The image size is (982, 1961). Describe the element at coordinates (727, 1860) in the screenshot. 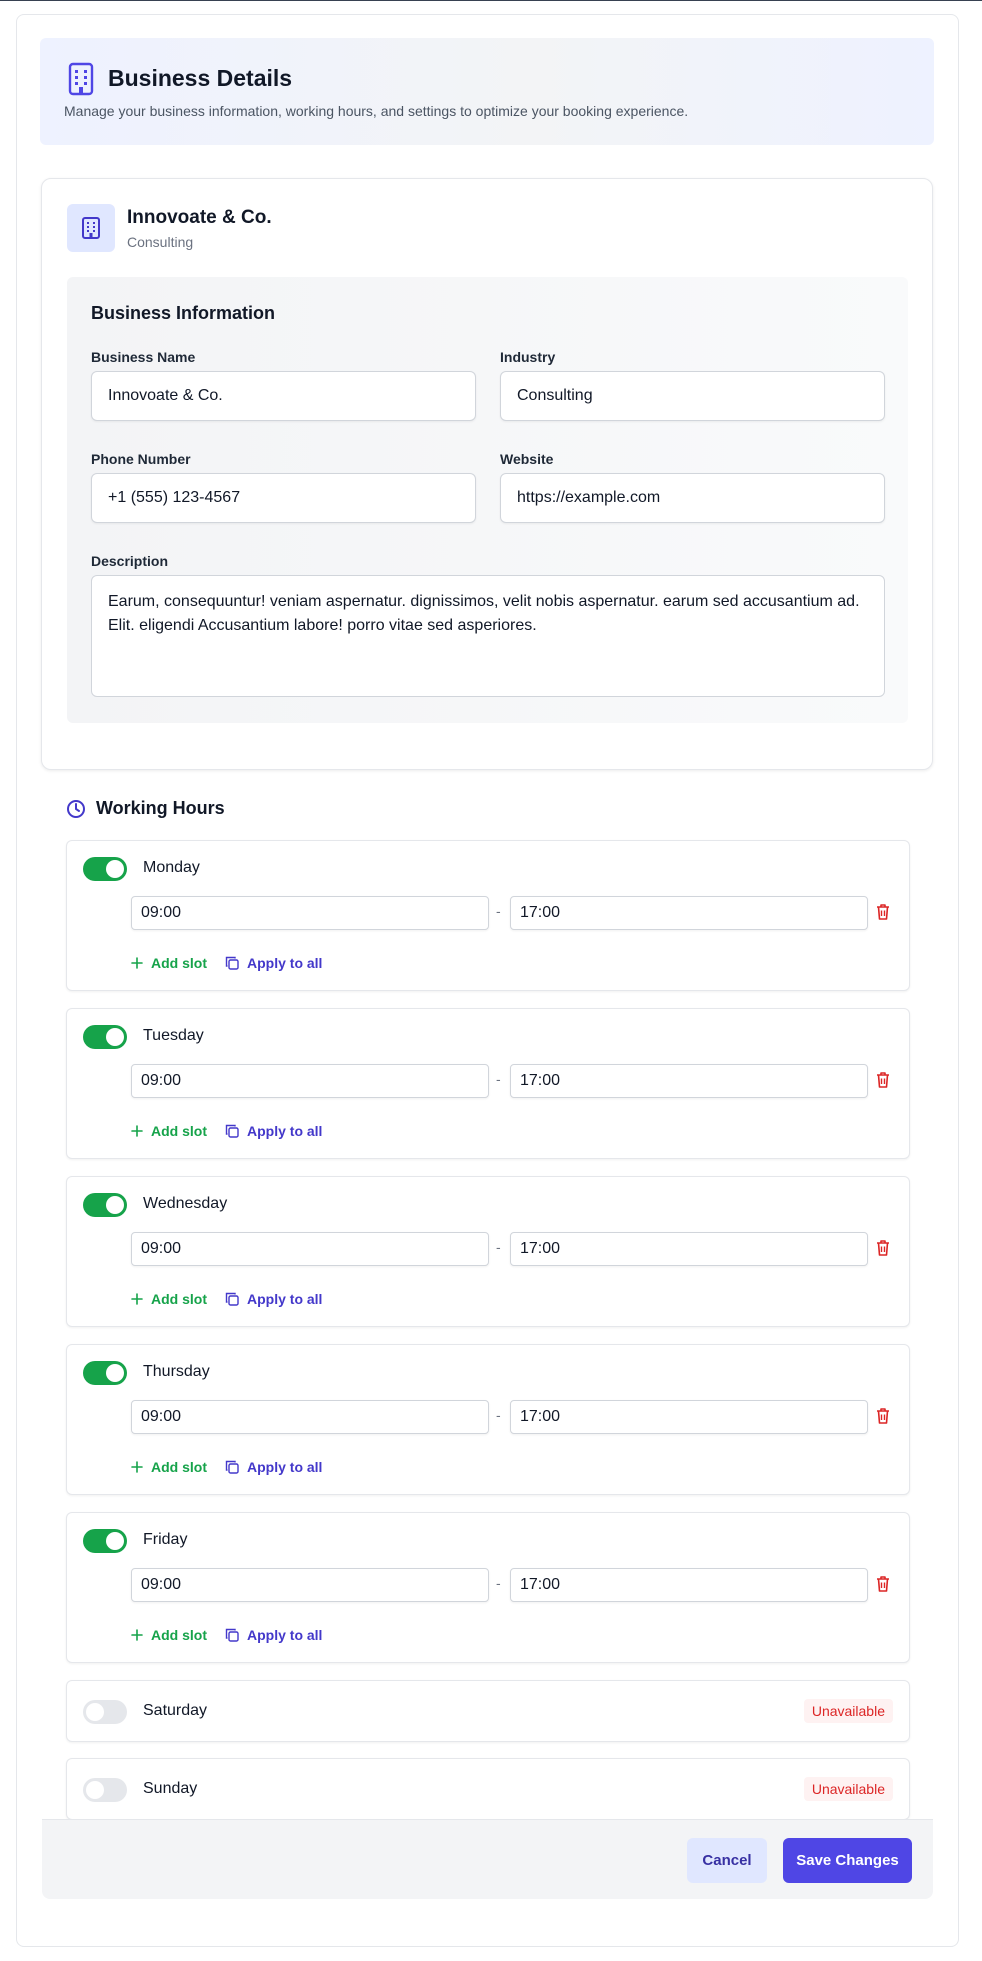

I see `cancel-button: Cancel` at that location.